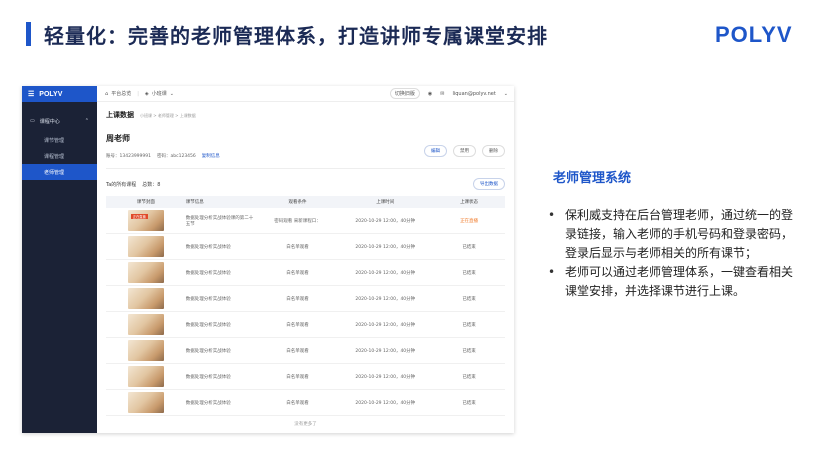  What do you see at coordinates (211, 156) in the screenshot?
I see `copy-info-link: 复制信息` at bounding box center [211, 156].